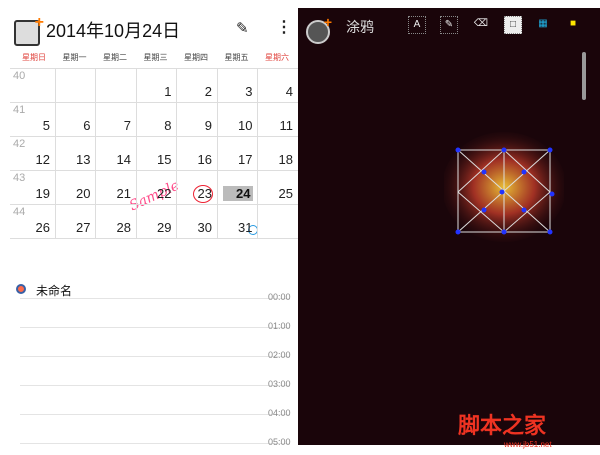 Image resolution: width=600 pixels, height=455 pixels. What do you see at coordinates (35, 193) in the screenshot?
I see `calendar-day: 19` at bounding box center [35, 193].